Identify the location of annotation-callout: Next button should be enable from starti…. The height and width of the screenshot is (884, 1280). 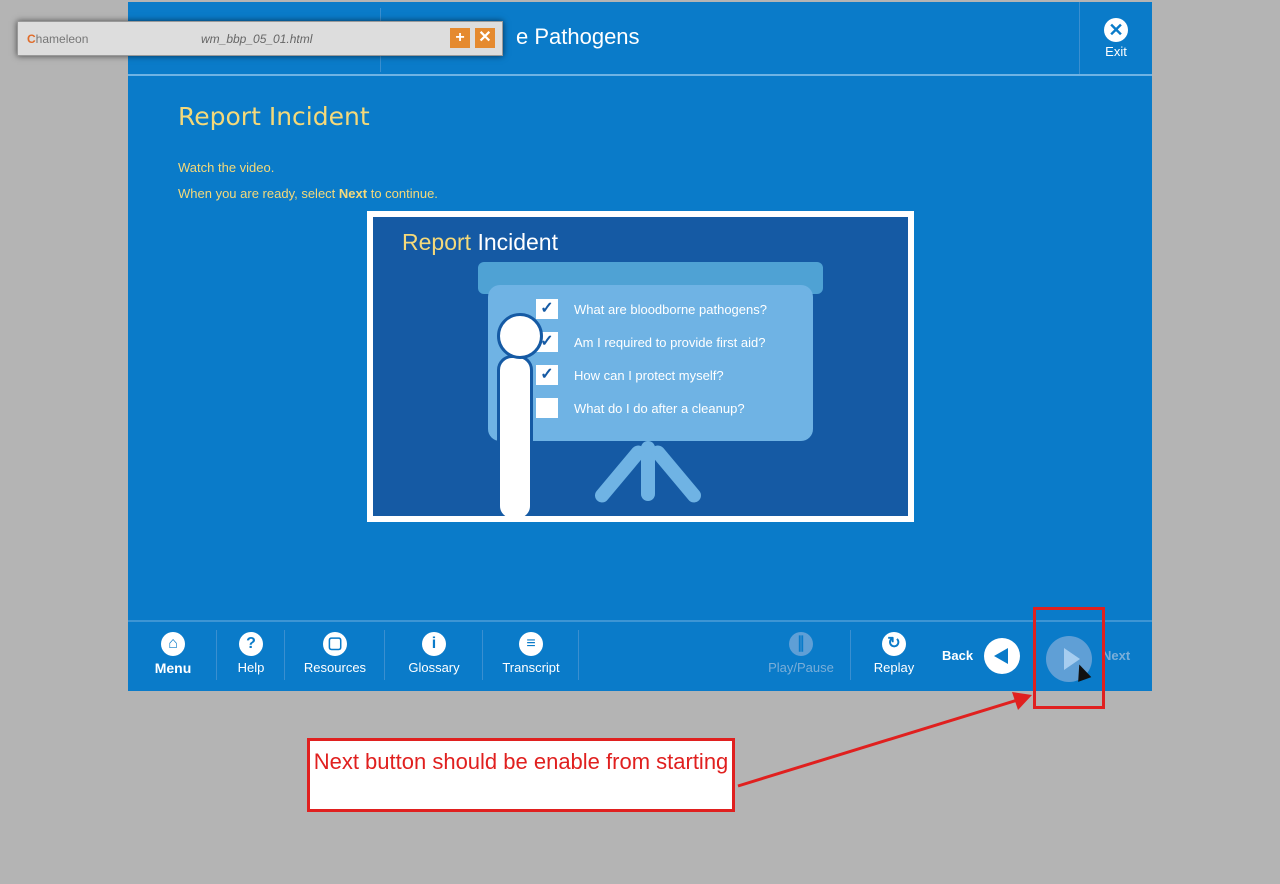
(521, 775).